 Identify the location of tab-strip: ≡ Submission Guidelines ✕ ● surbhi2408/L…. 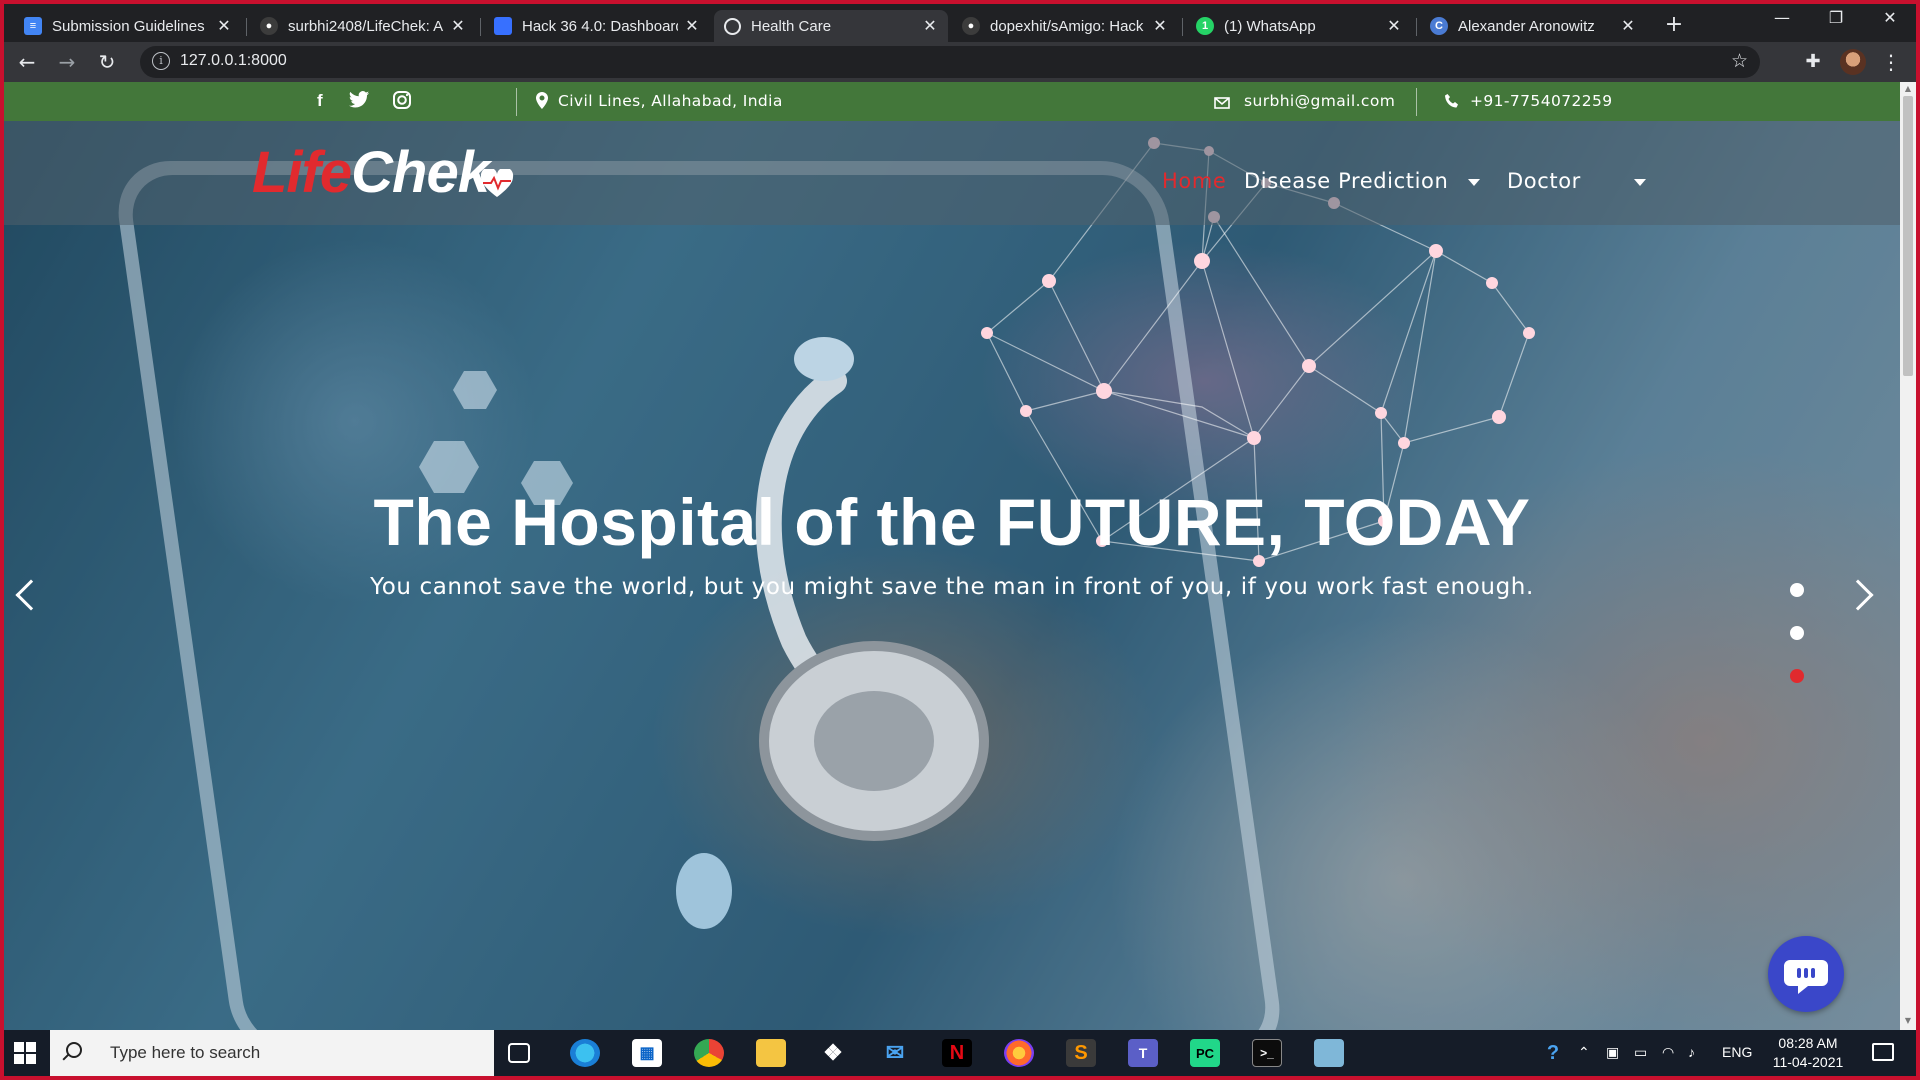
(960, 23).